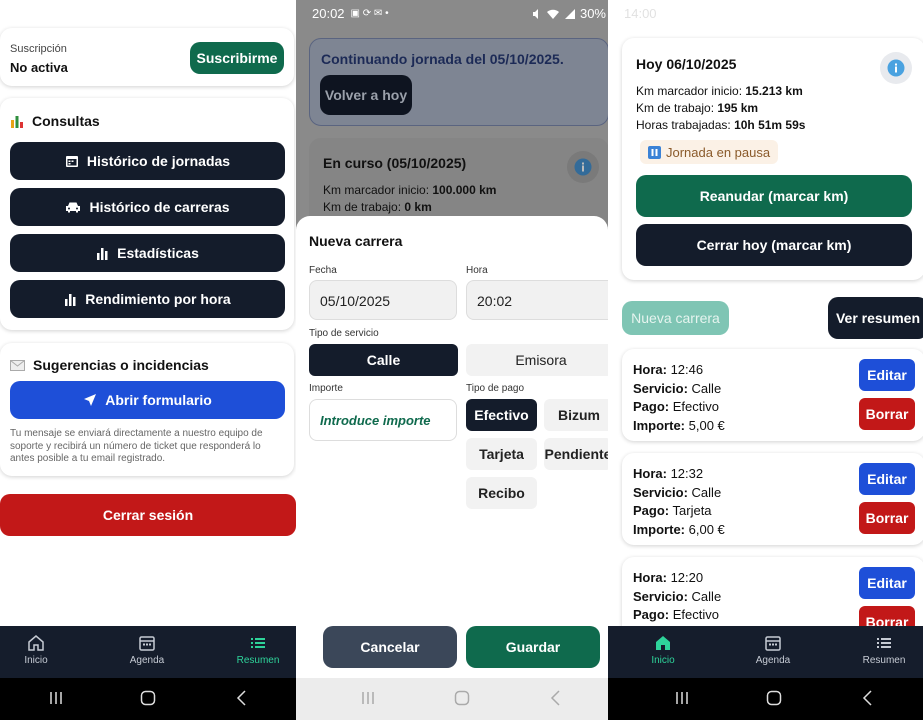 Image resolution: width=923 pixels, height=720 pixels. I want to click on consultas-title: Consultas, so click(66, 121).